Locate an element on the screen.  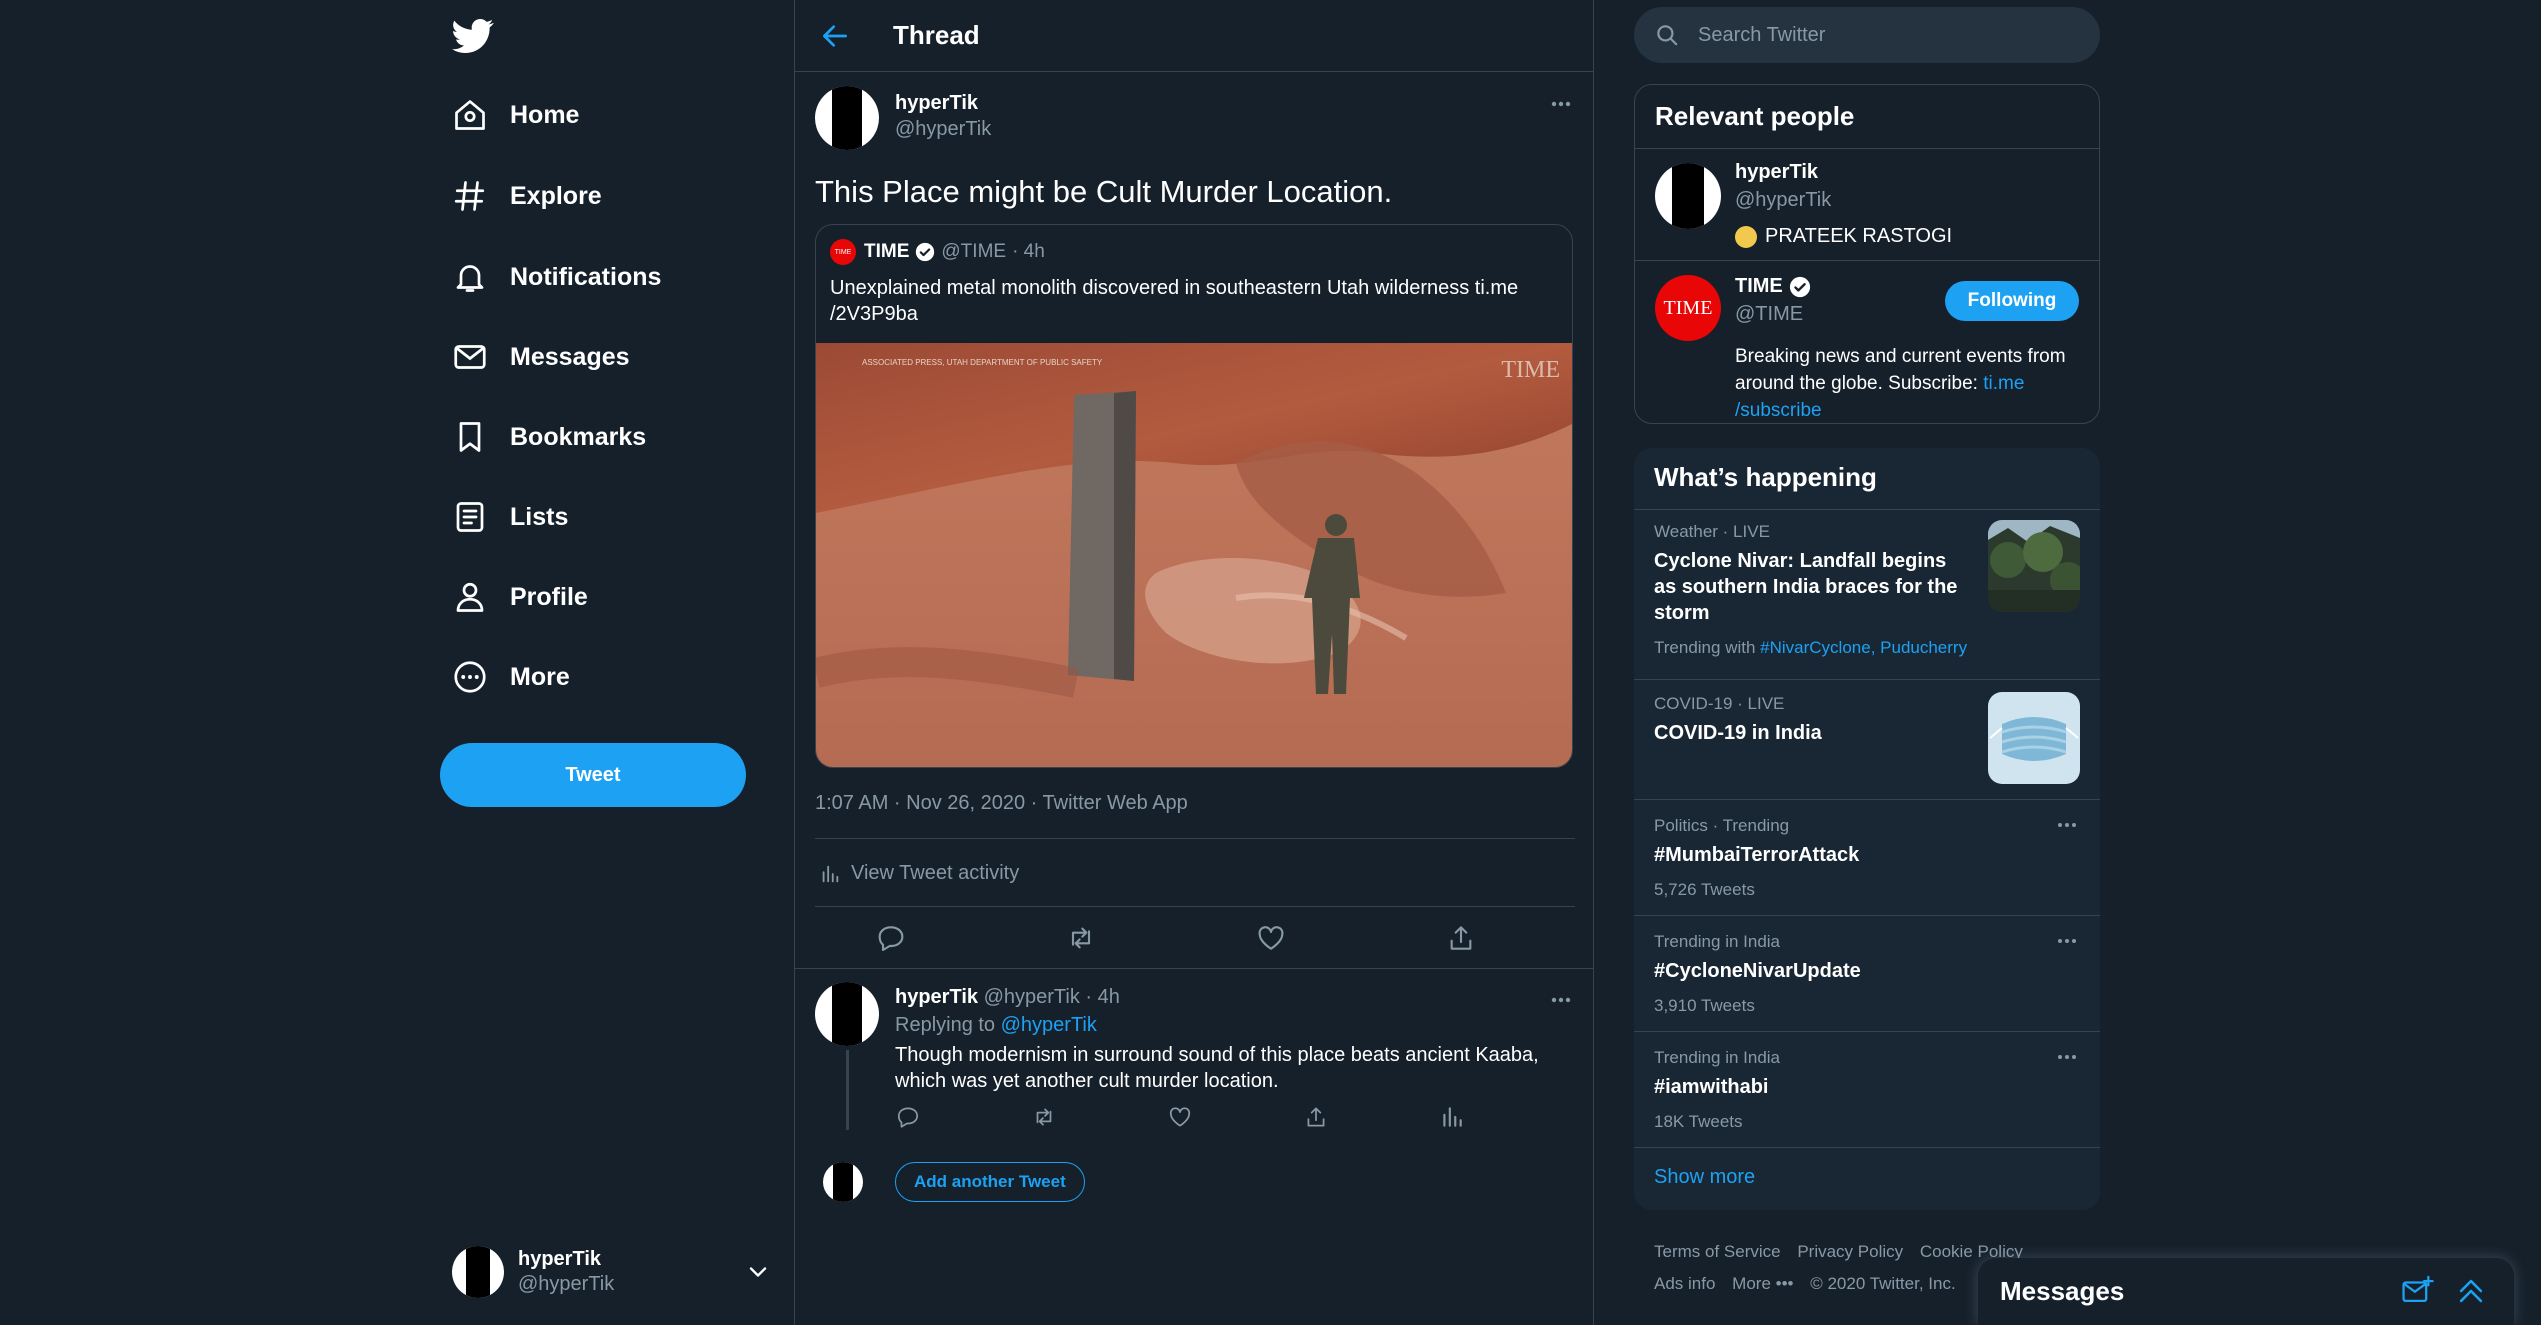
view-activity-link: View Tweet activity is located at coordinates (919, 873).